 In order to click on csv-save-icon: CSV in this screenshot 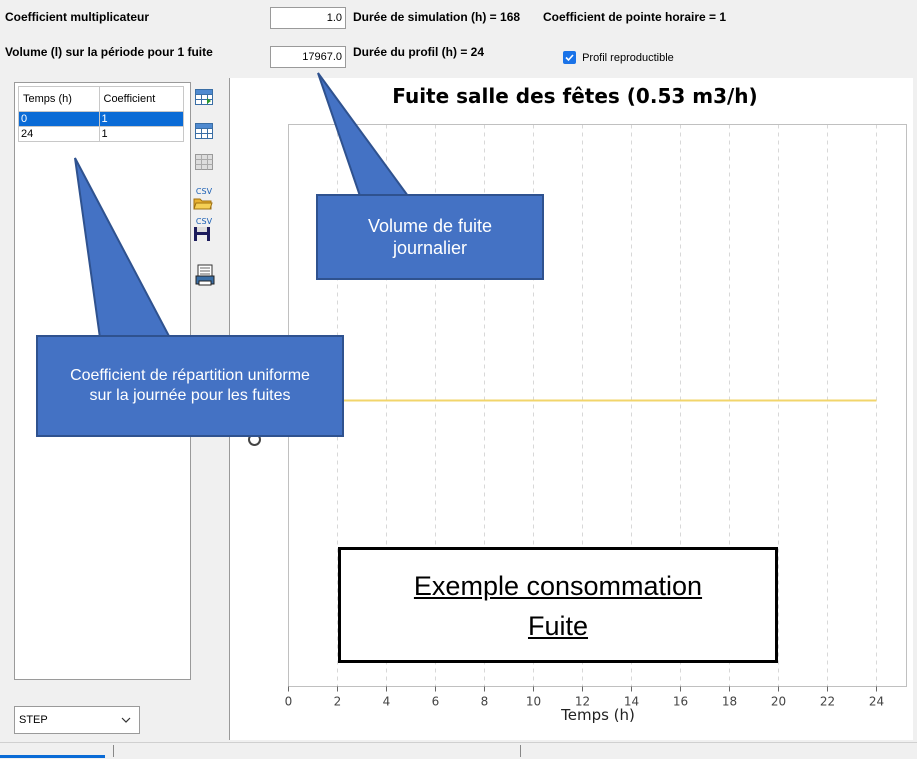, I will do `click(204, 231)`.